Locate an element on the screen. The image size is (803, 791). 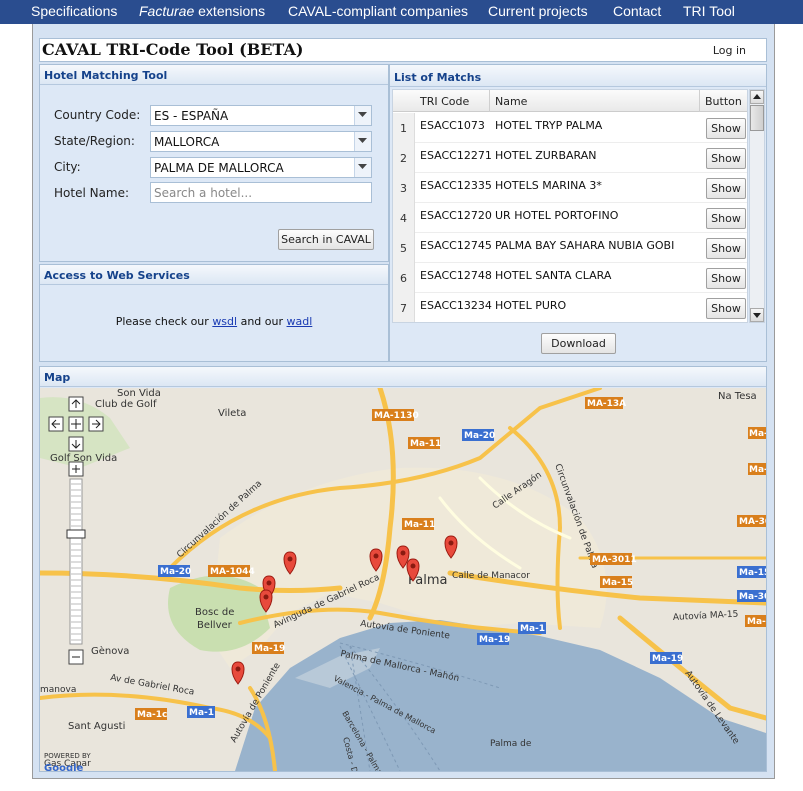
tri-code-cell: ESACC12748 is located at coordinates (456, 275).